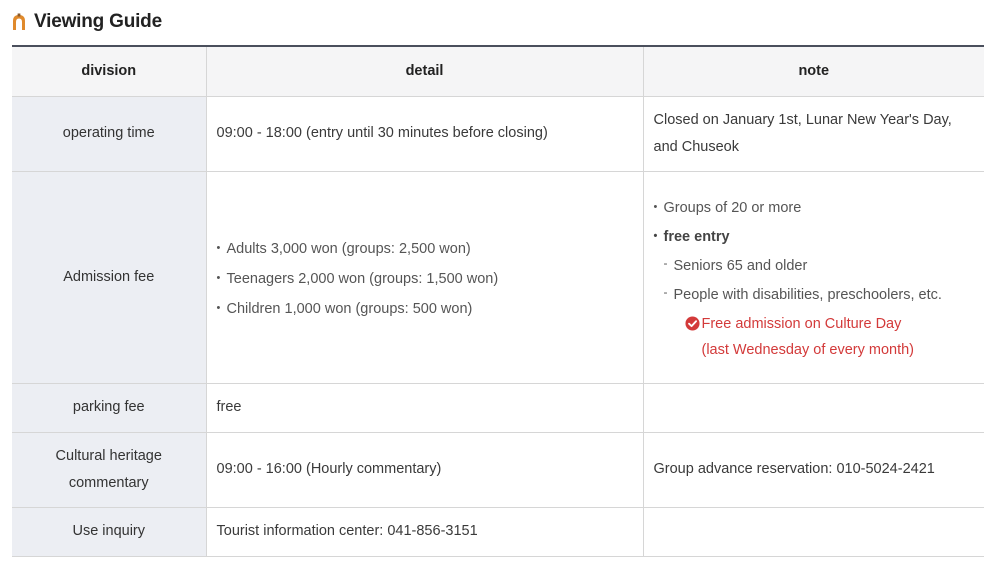  I want to click on division-cell: parking fee, so click(109, 408).